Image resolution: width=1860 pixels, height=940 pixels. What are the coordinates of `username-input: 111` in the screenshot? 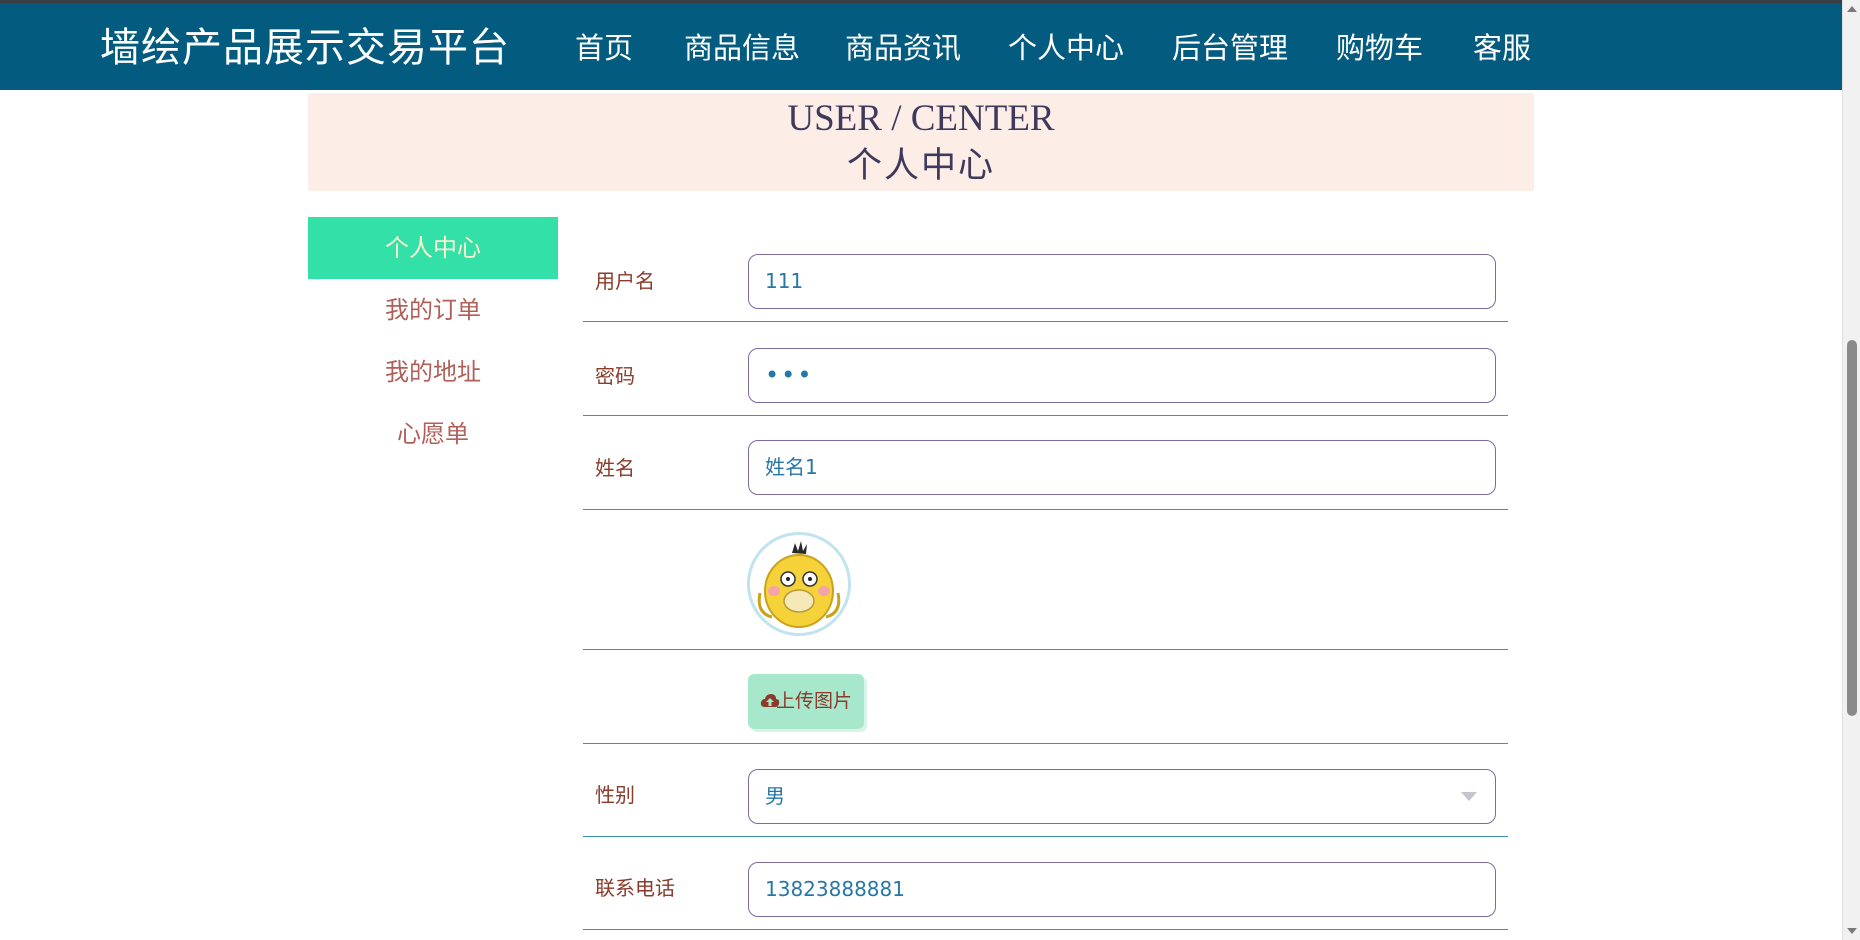 It's located at (1122, 281).